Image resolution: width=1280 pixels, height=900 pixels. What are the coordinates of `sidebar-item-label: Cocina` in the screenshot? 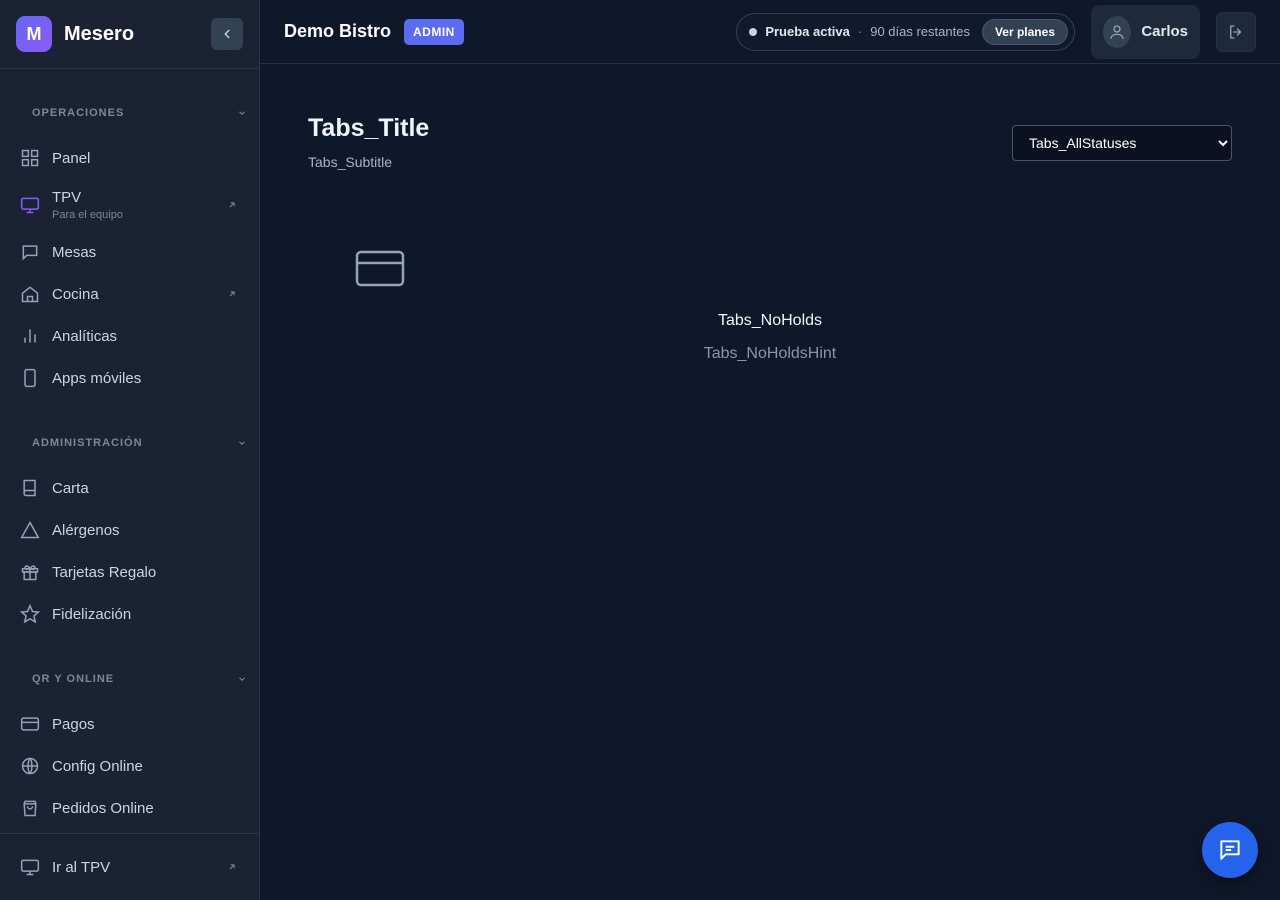 It's located at (75, 294).